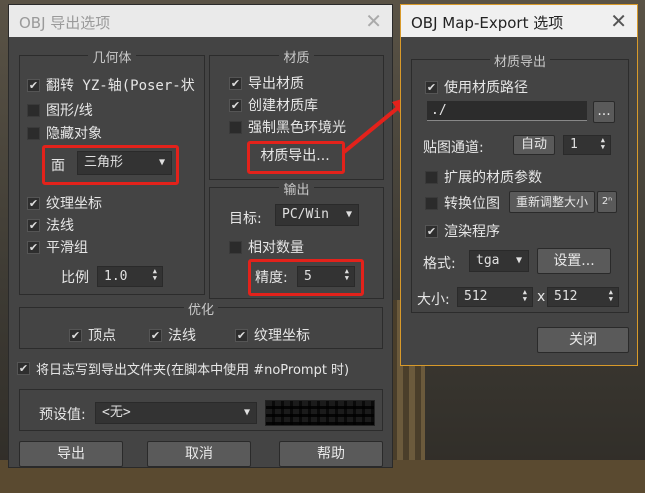  What do you see at coordinates (296, 157) in the screenshot?
I see `highlight-map-export` at bounding box center [296, 157].